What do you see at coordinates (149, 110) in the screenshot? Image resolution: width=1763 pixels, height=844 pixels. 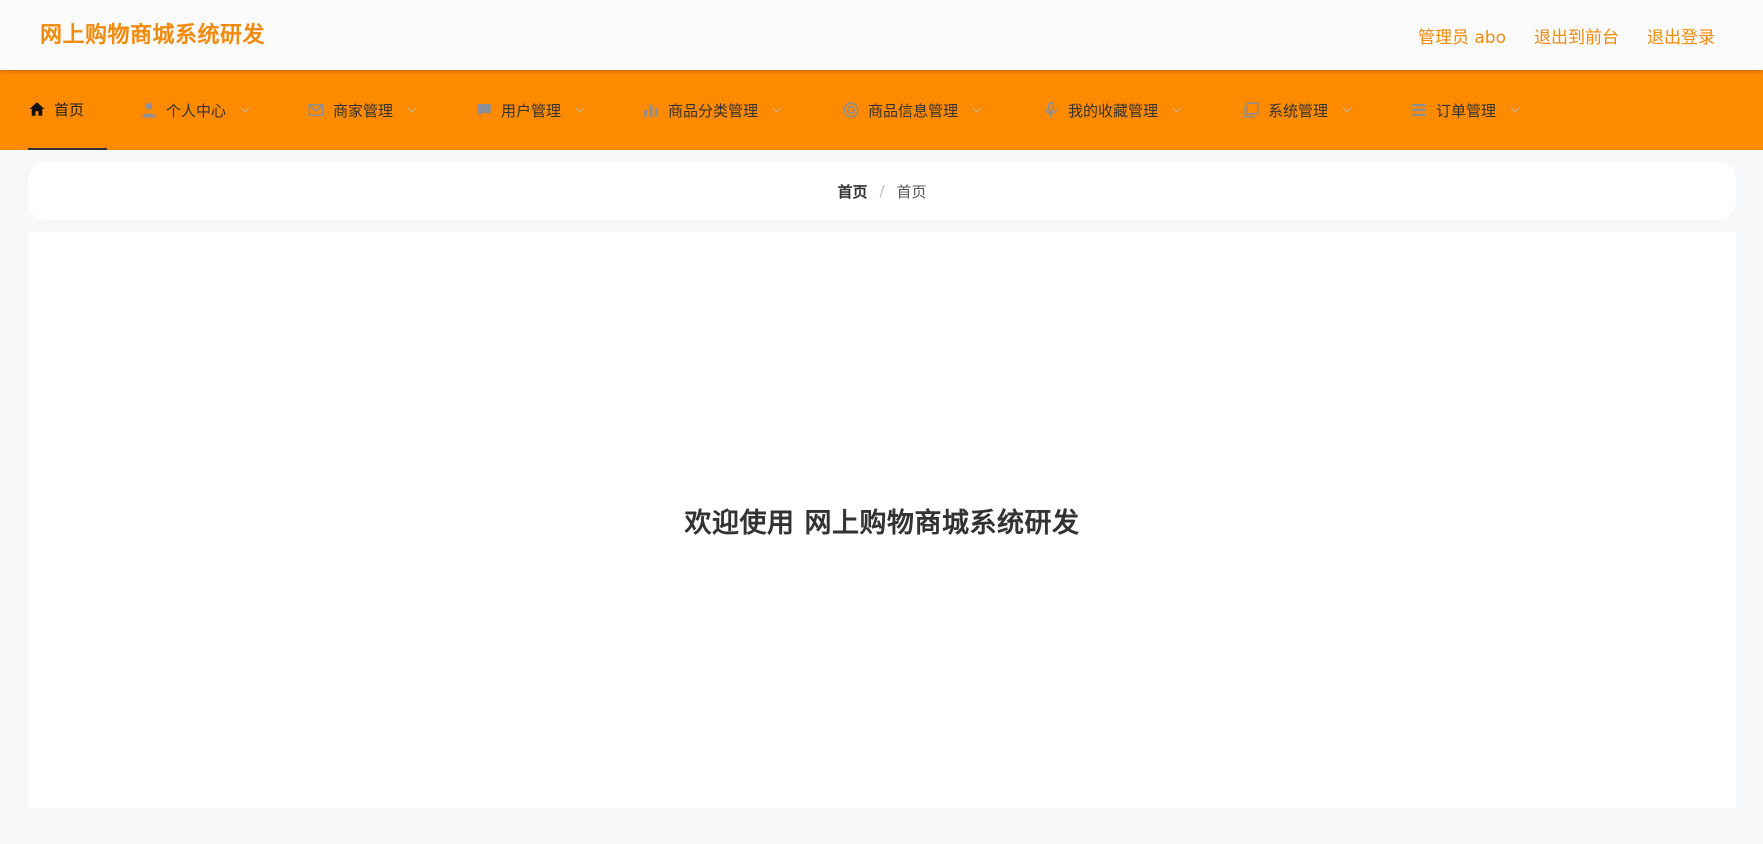 I see `user-icon` at bounding box center [149, 110].